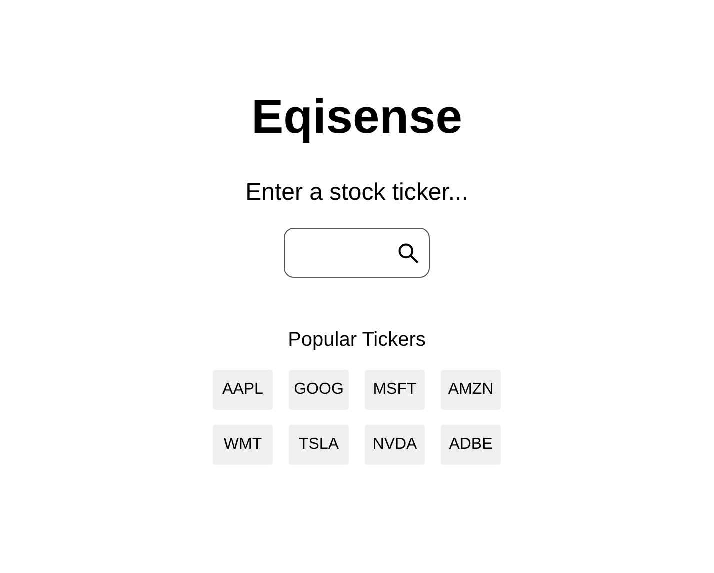 The image size is (714, 573). What do you see at coordinates (395, 445) in the screenshot?
I see `ticker-button: NVDA` at bounding box center [395, 445].